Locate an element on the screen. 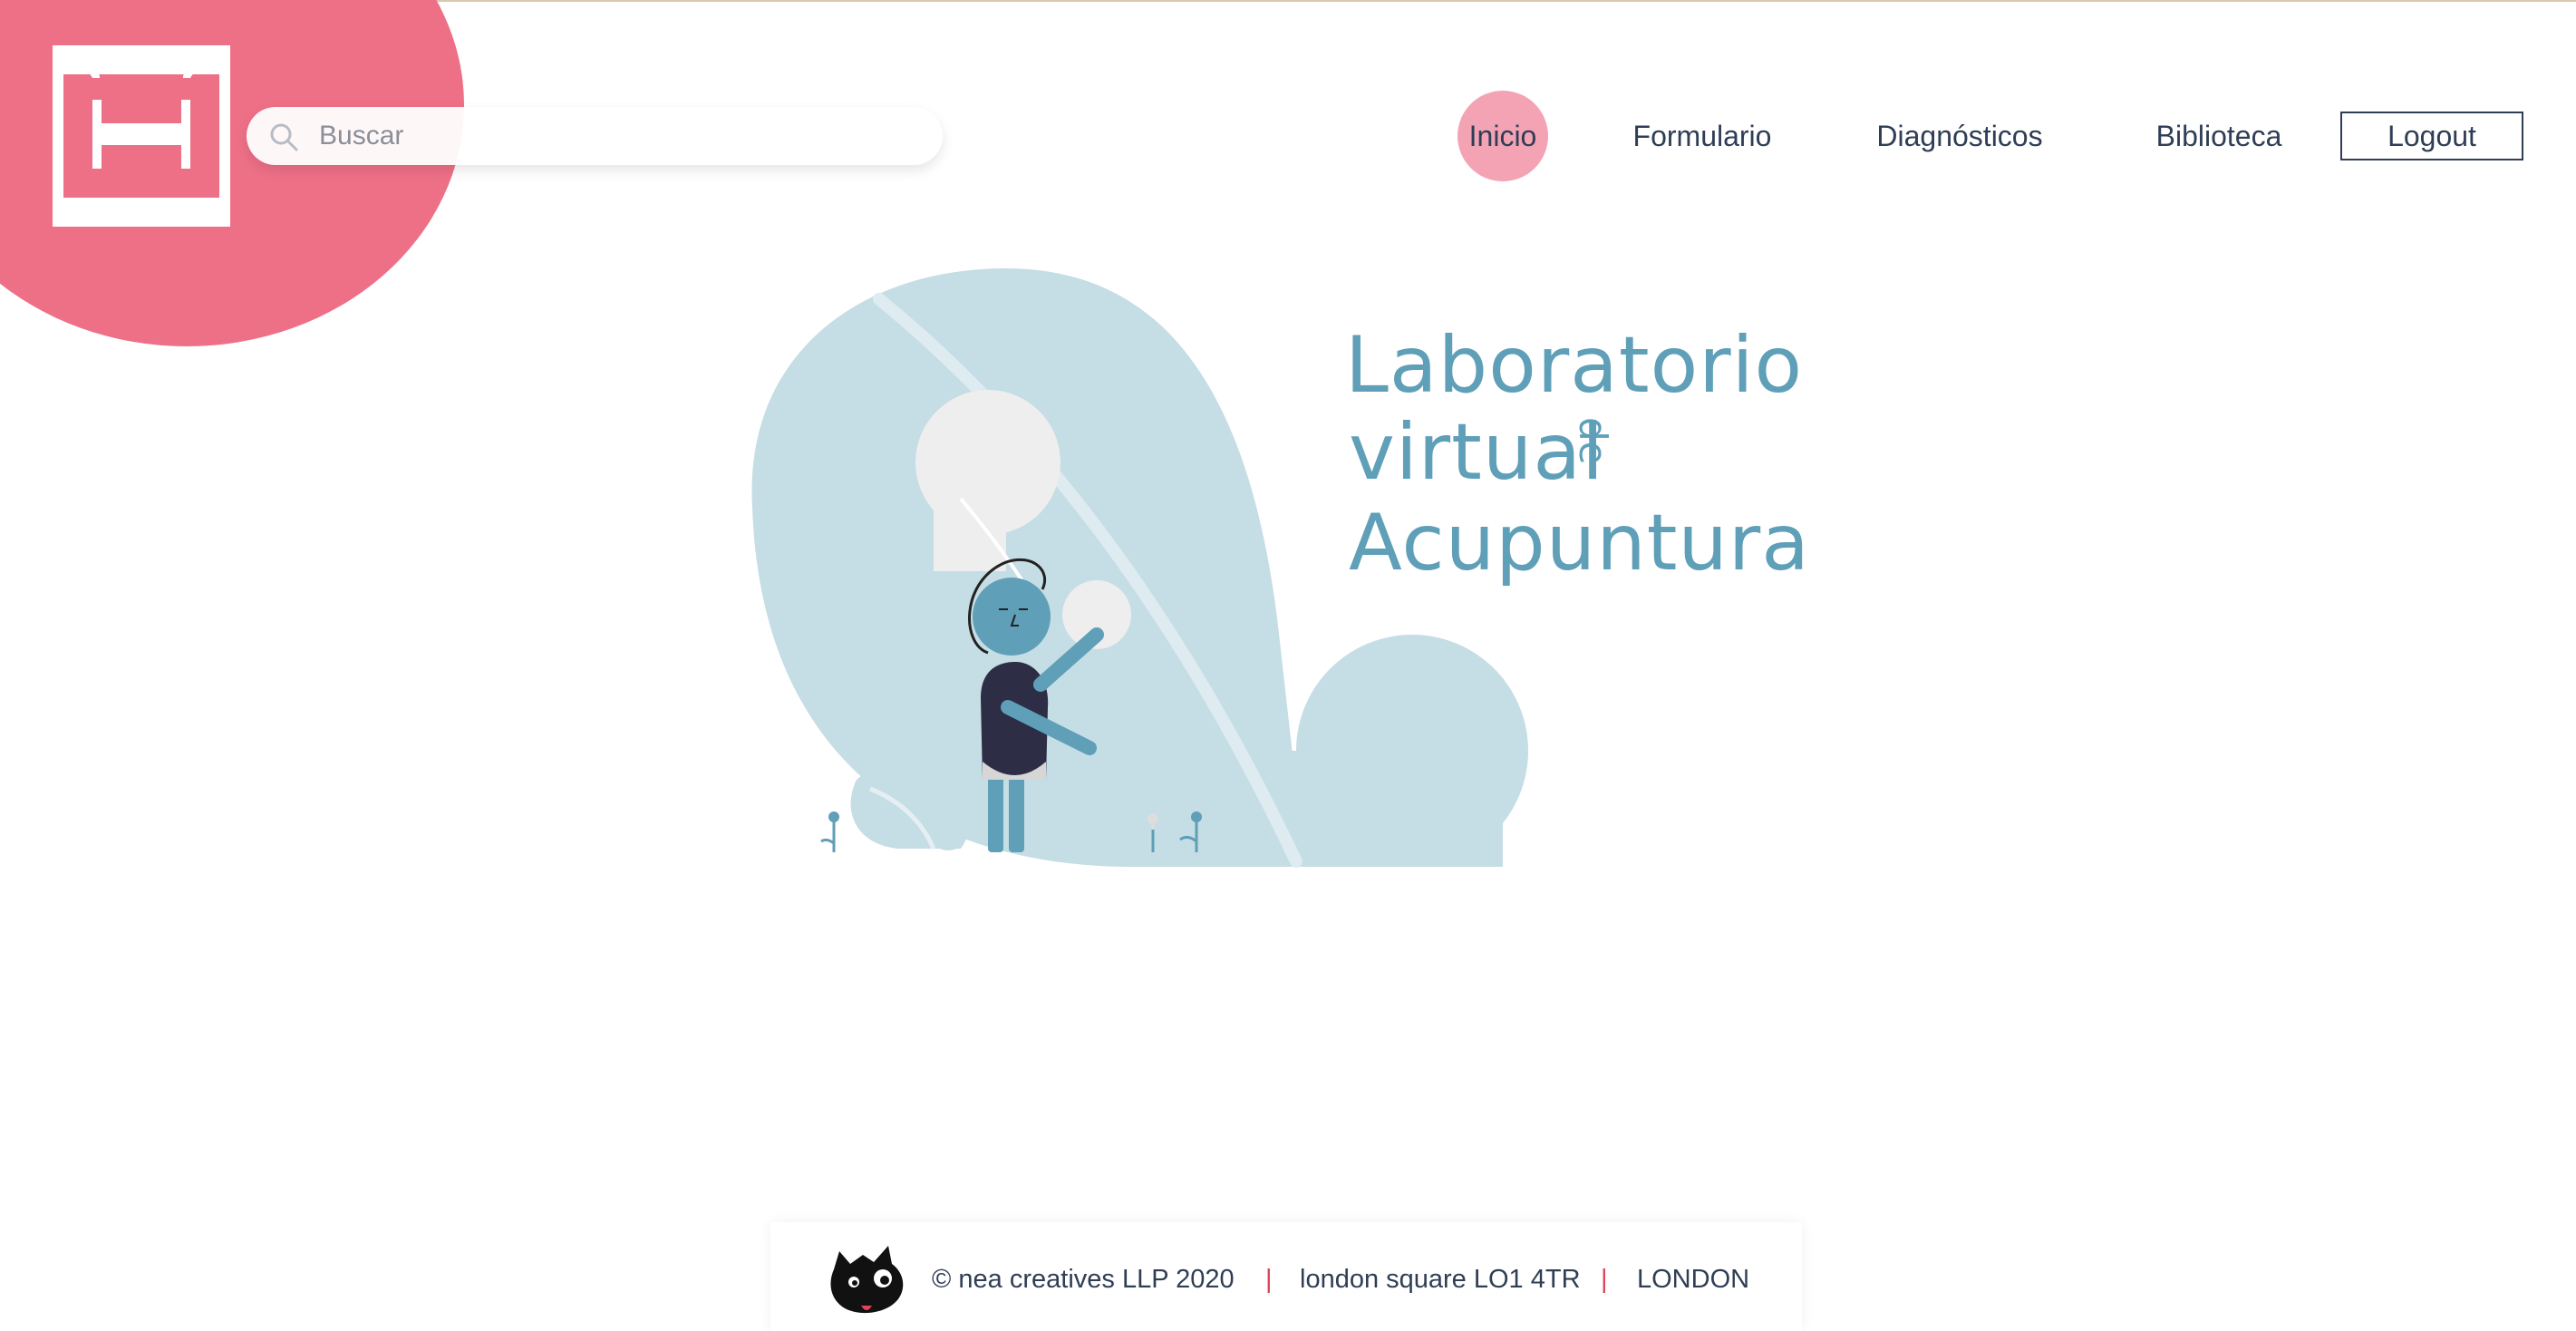  nav-item-formulario: Formulario is located at coordinates (1702, 136).